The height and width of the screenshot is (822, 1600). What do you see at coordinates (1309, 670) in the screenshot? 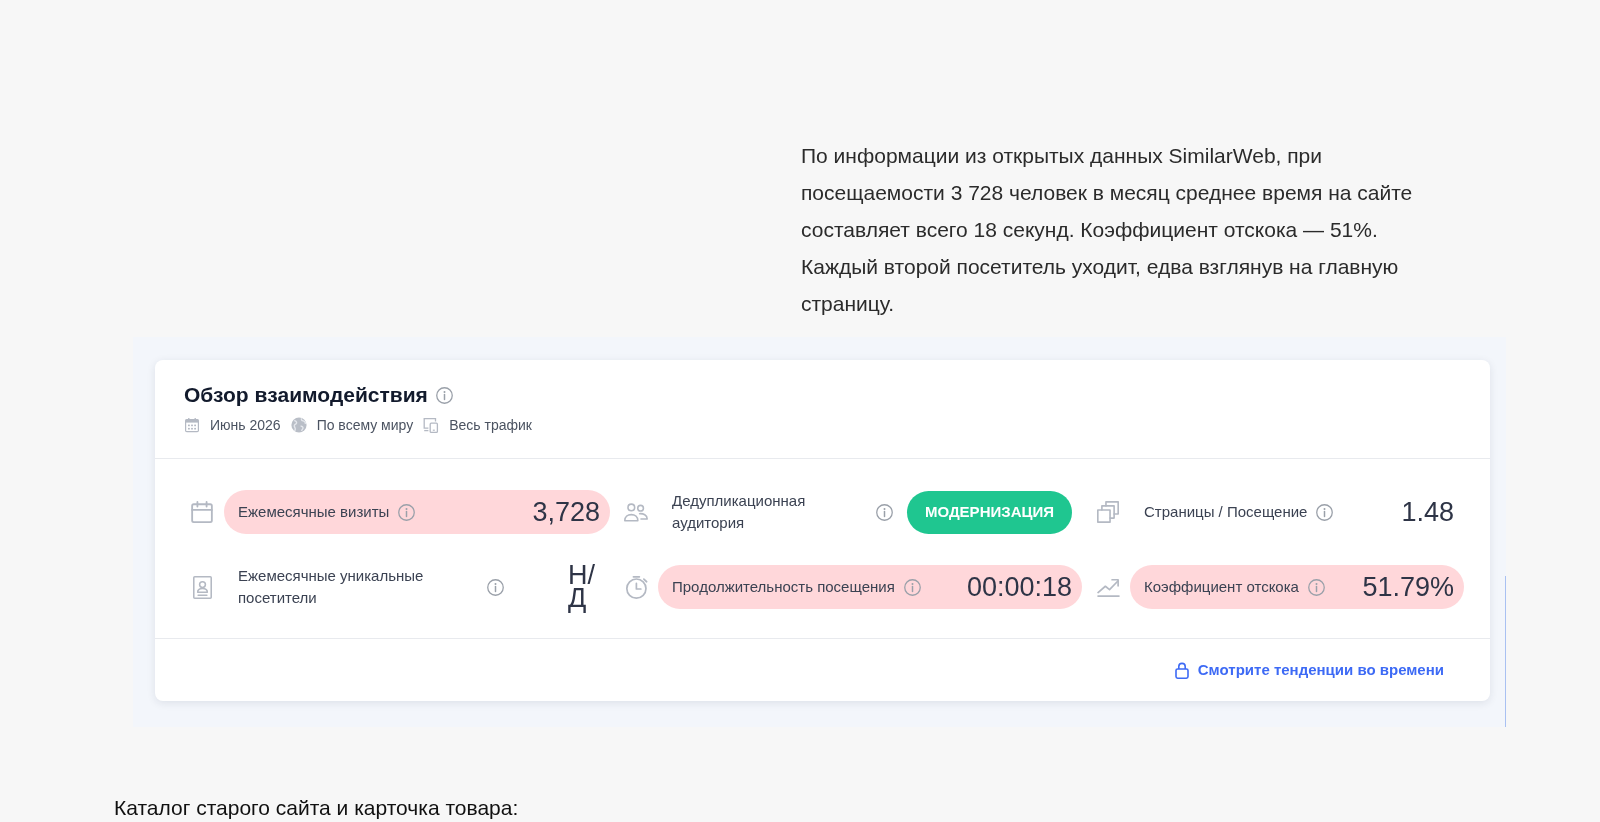
I see `trends-link: Смотрите тенденции во времени` at bounding box center [1309, 670].